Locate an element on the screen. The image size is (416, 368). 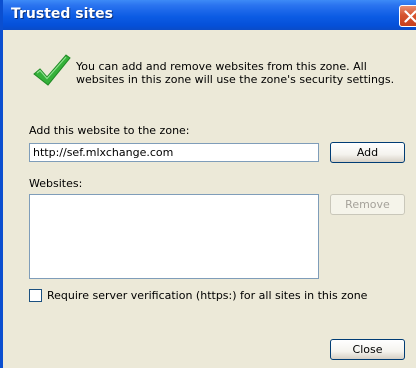
window-title: Trusted sites is located at coordinates (62, 14).